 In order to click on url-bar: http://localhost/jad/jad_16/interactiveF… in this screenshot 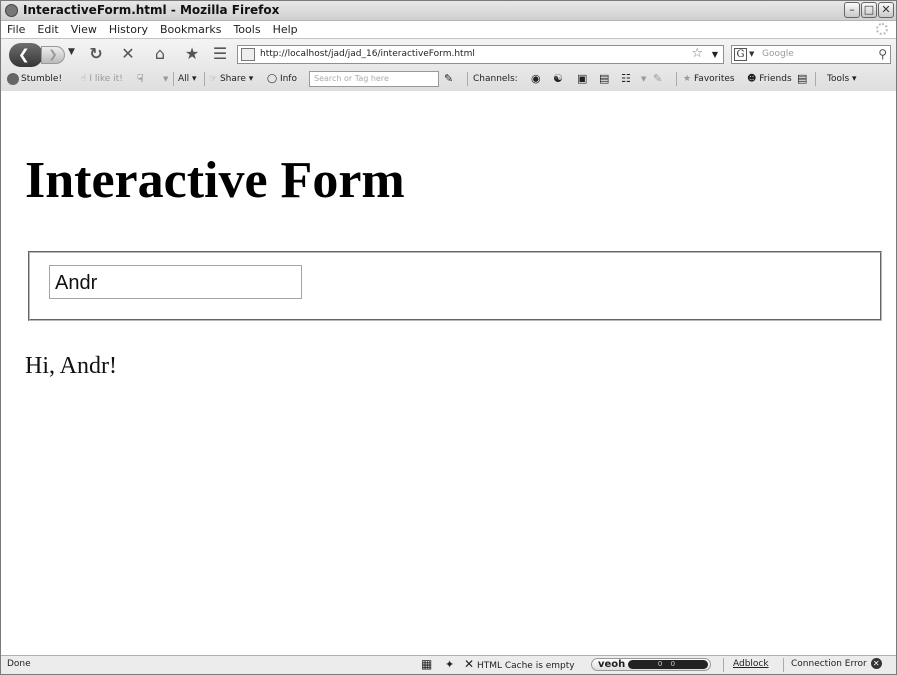, I will do `click(480, 54)`.